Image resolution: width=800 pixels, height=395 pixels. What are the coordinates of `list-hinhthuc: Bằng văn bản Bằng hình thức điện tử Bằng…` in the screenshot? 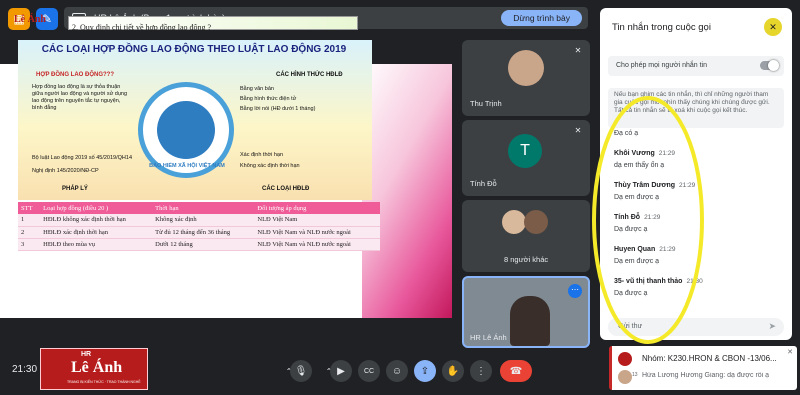 It's located at (278, 99).